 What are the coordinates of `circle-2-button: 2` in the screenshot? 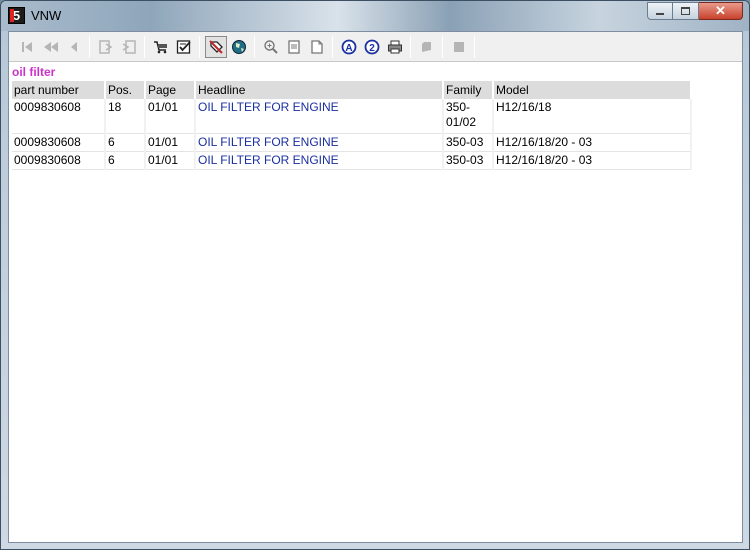 It's located at (372, 47).